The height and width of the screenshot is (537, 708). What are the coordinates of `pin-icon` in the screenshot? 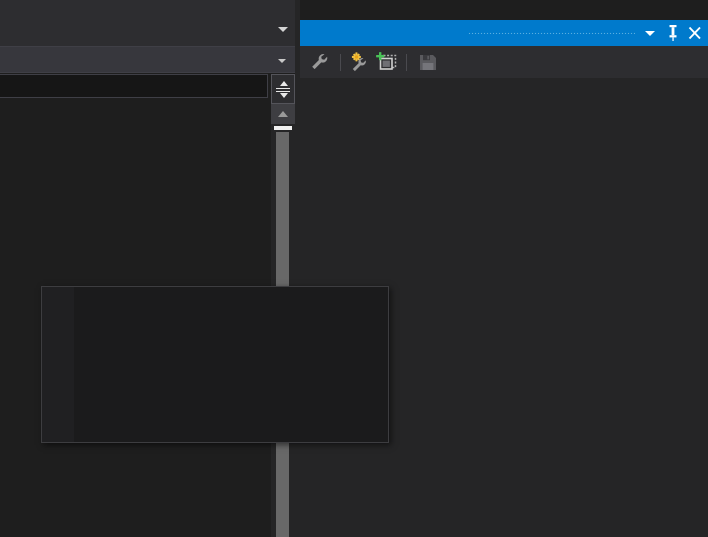 It's located at (673, 33).